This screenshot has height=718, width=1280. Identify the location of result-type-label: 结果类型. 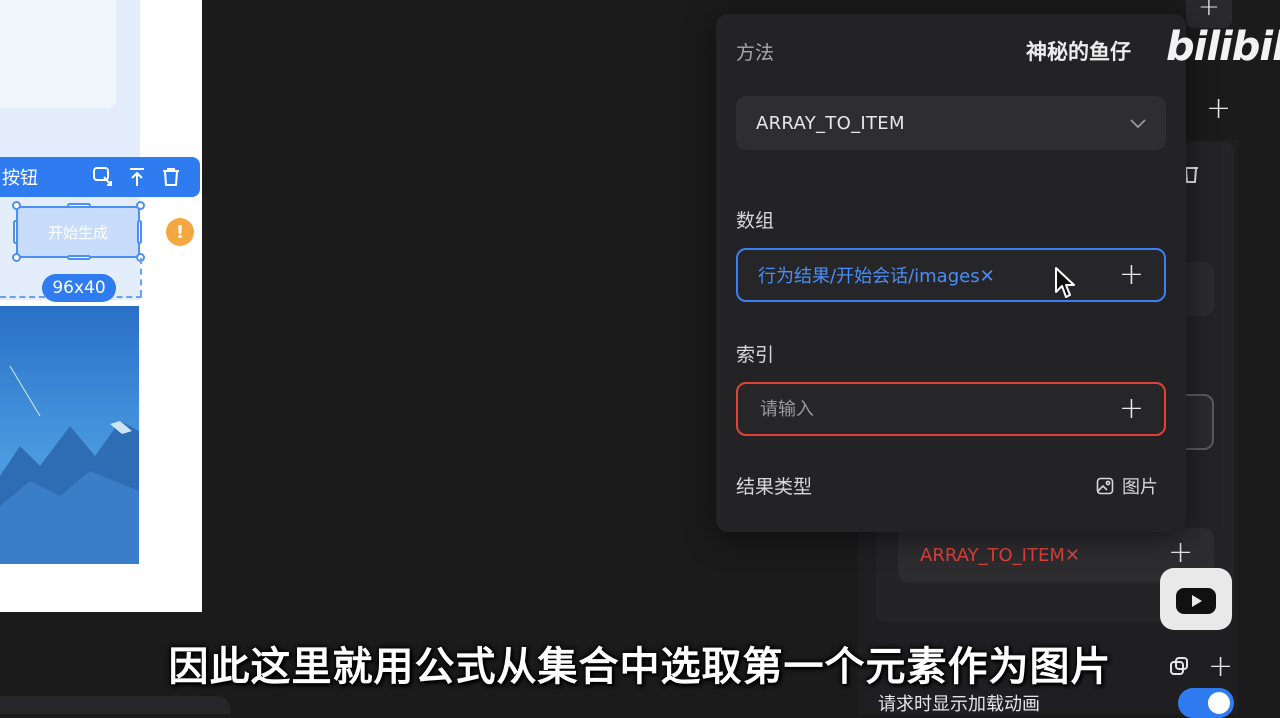
(774, 487).